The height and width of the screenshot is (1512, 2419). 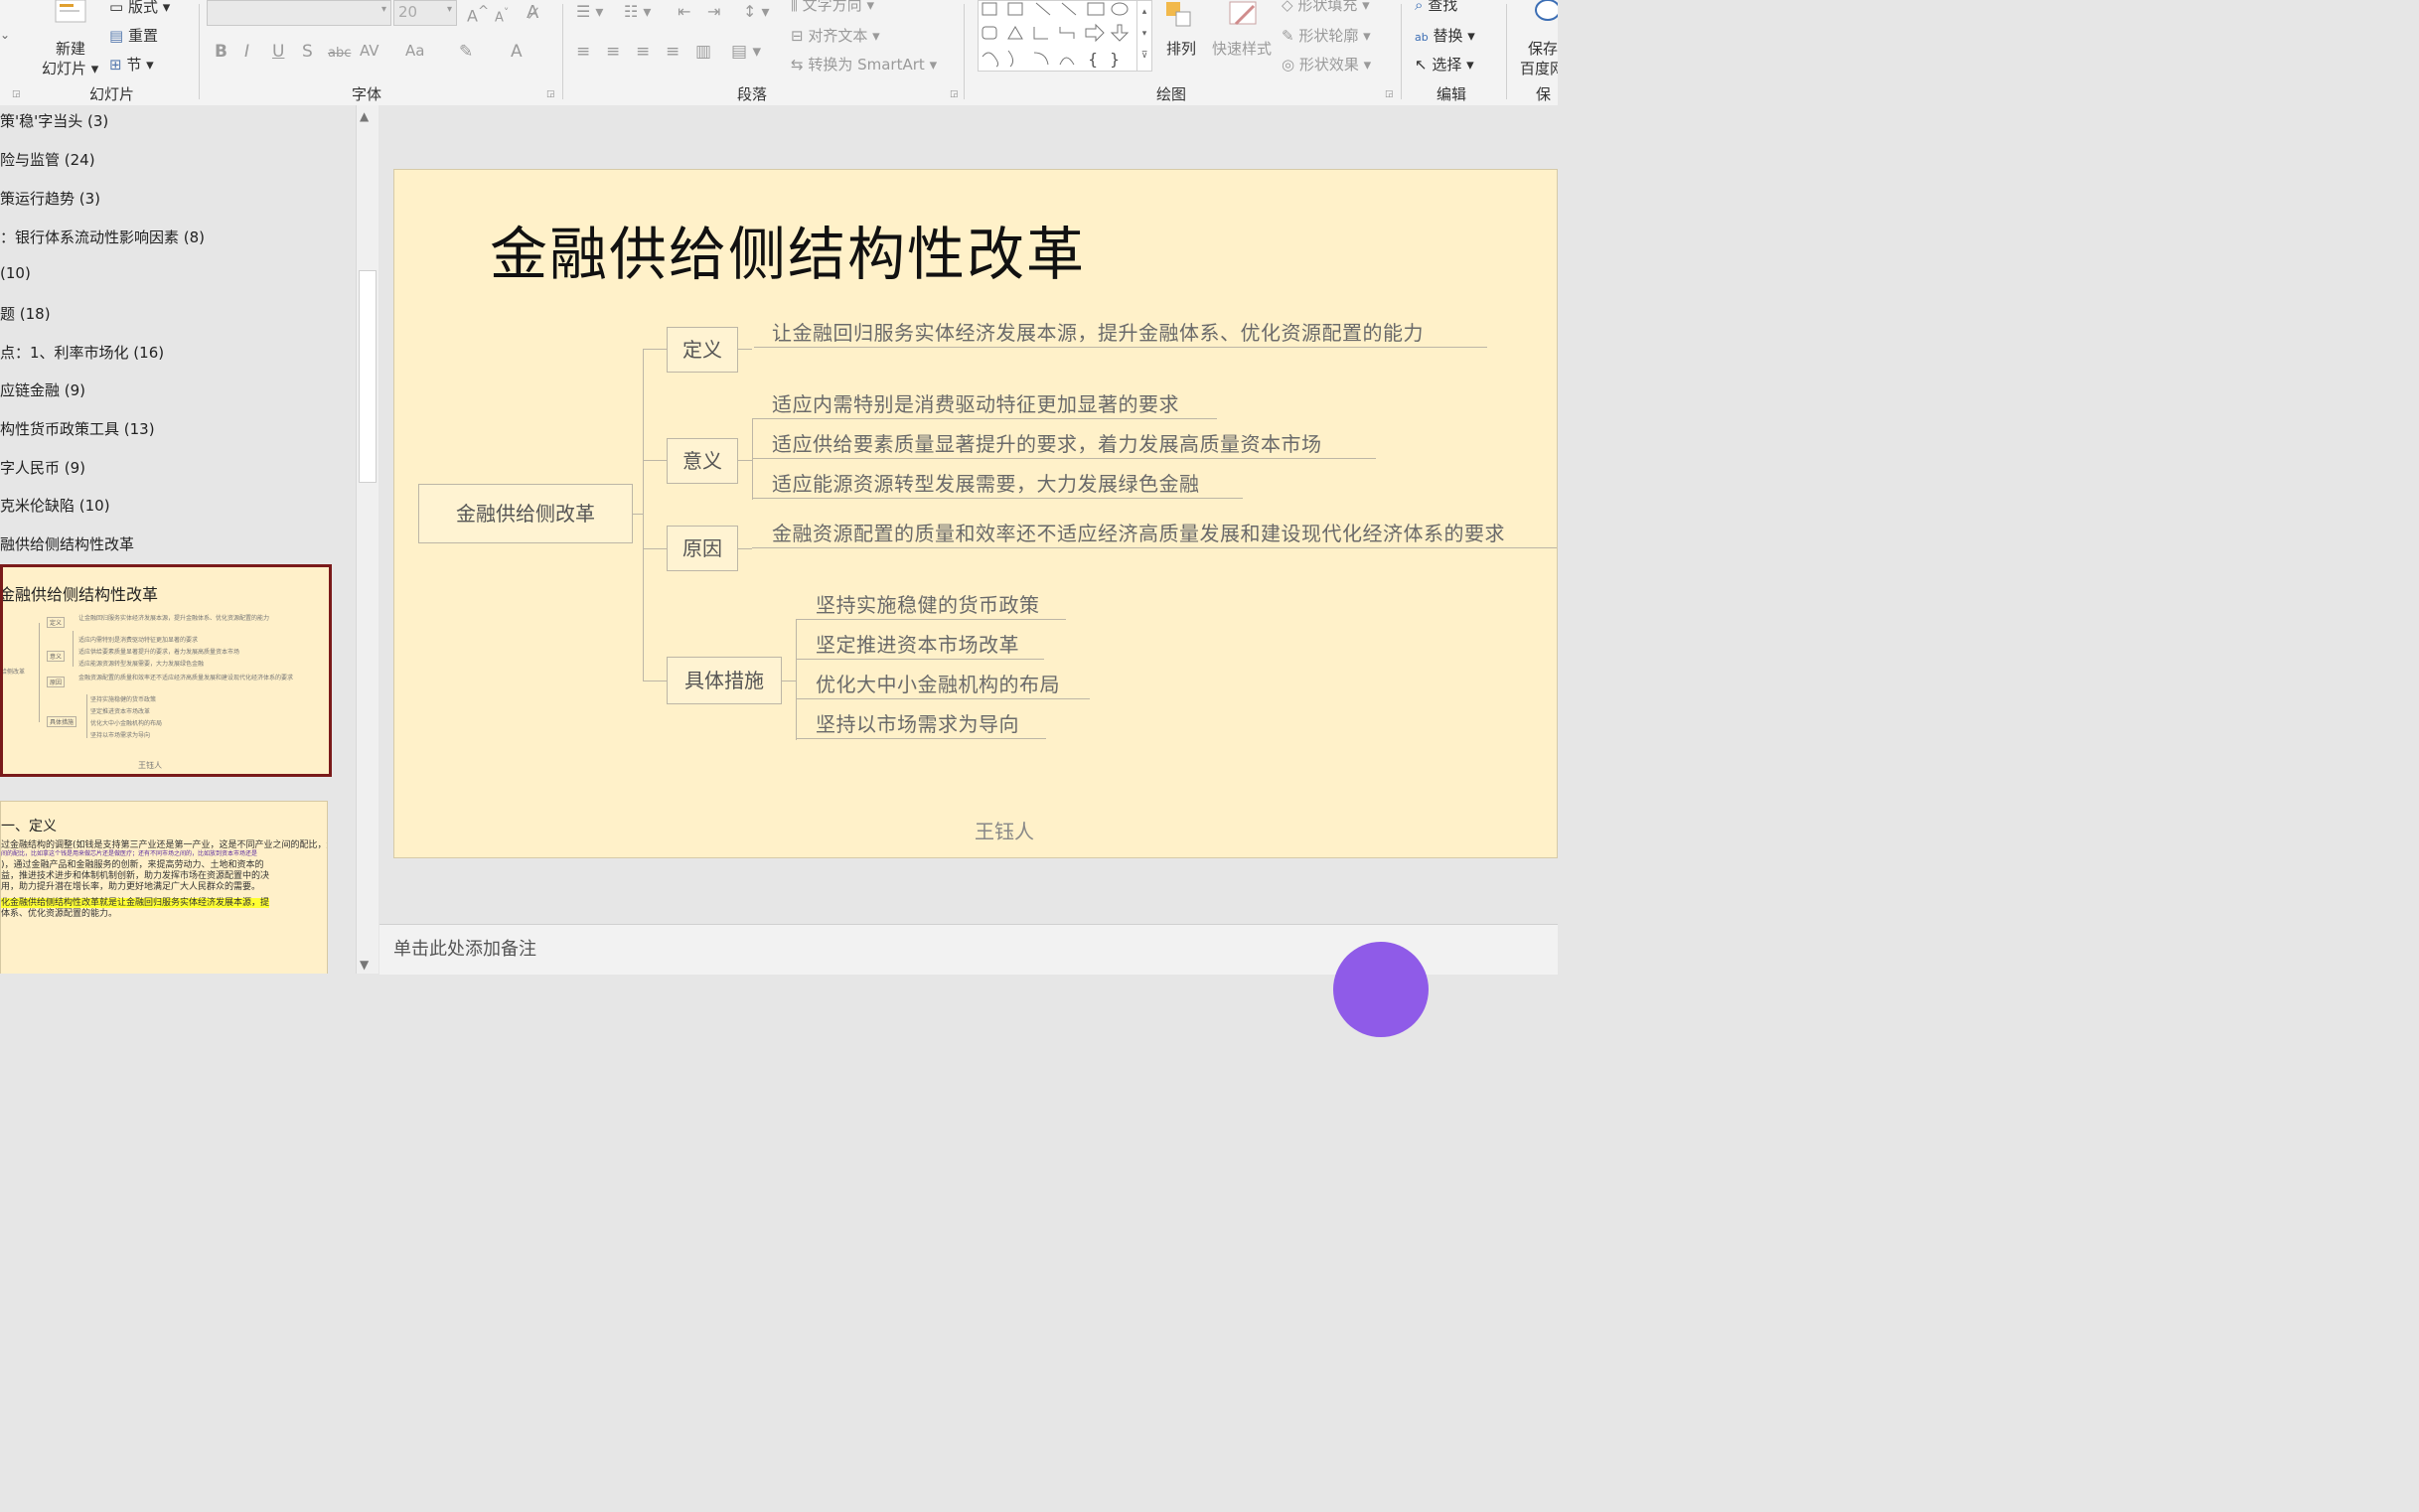 I want to click on shape-outline-button: ✎ 形状轮廓 ▾, so click(x=1326, y=35).